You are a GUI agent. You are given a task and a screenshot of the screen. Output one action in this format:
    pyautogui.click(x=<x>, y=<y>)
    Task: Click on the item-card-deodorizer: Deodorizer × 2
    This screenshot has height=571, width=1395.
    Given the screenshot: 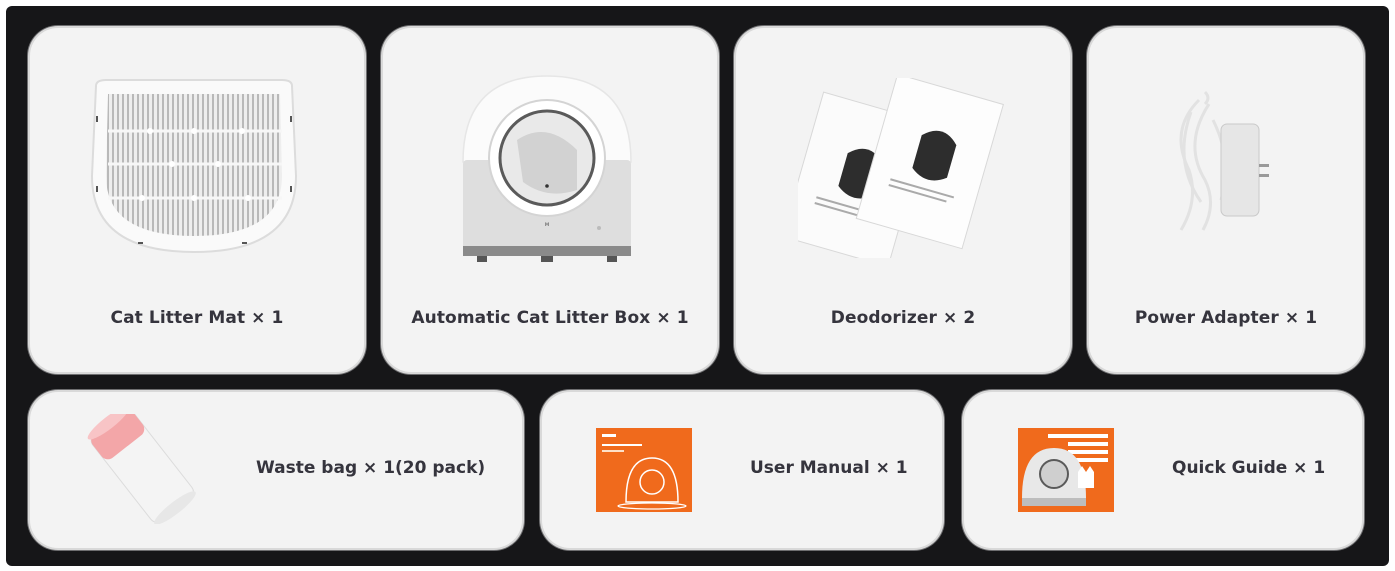 What is the action you would take?
    pyautogui.click(x=903, y=200)
    